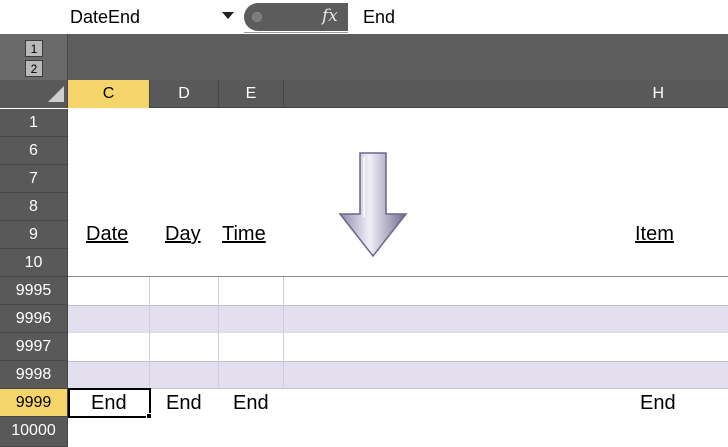 Image resolution: width=728 pixels, height=447 pixels. I want to click on row-header-9998: 9998, so click(34, 375).